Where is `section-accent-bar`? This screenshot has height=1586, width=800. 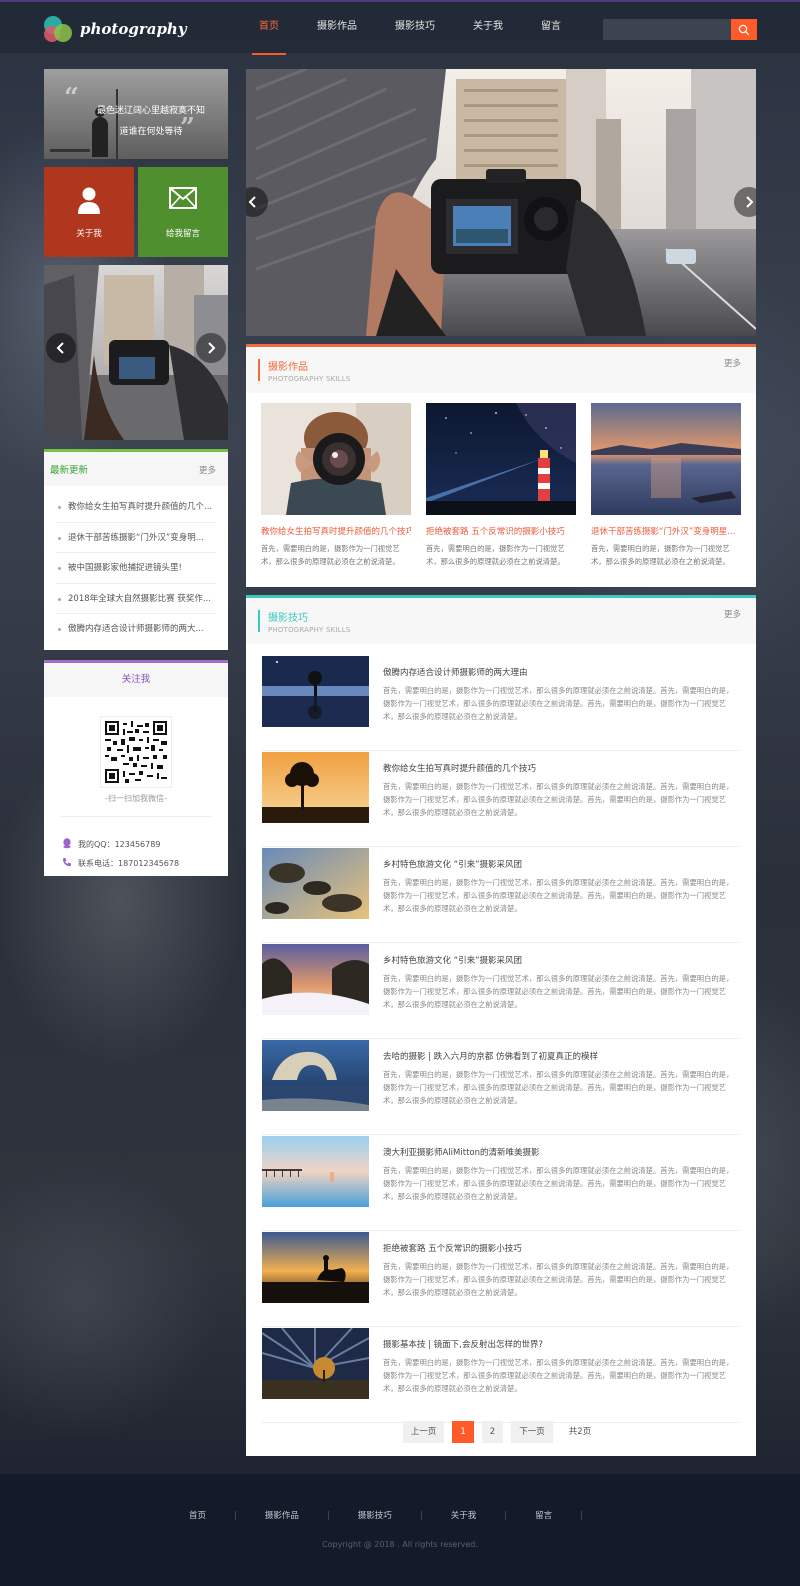 section-accent-bar is located at coordinates (259, 370).